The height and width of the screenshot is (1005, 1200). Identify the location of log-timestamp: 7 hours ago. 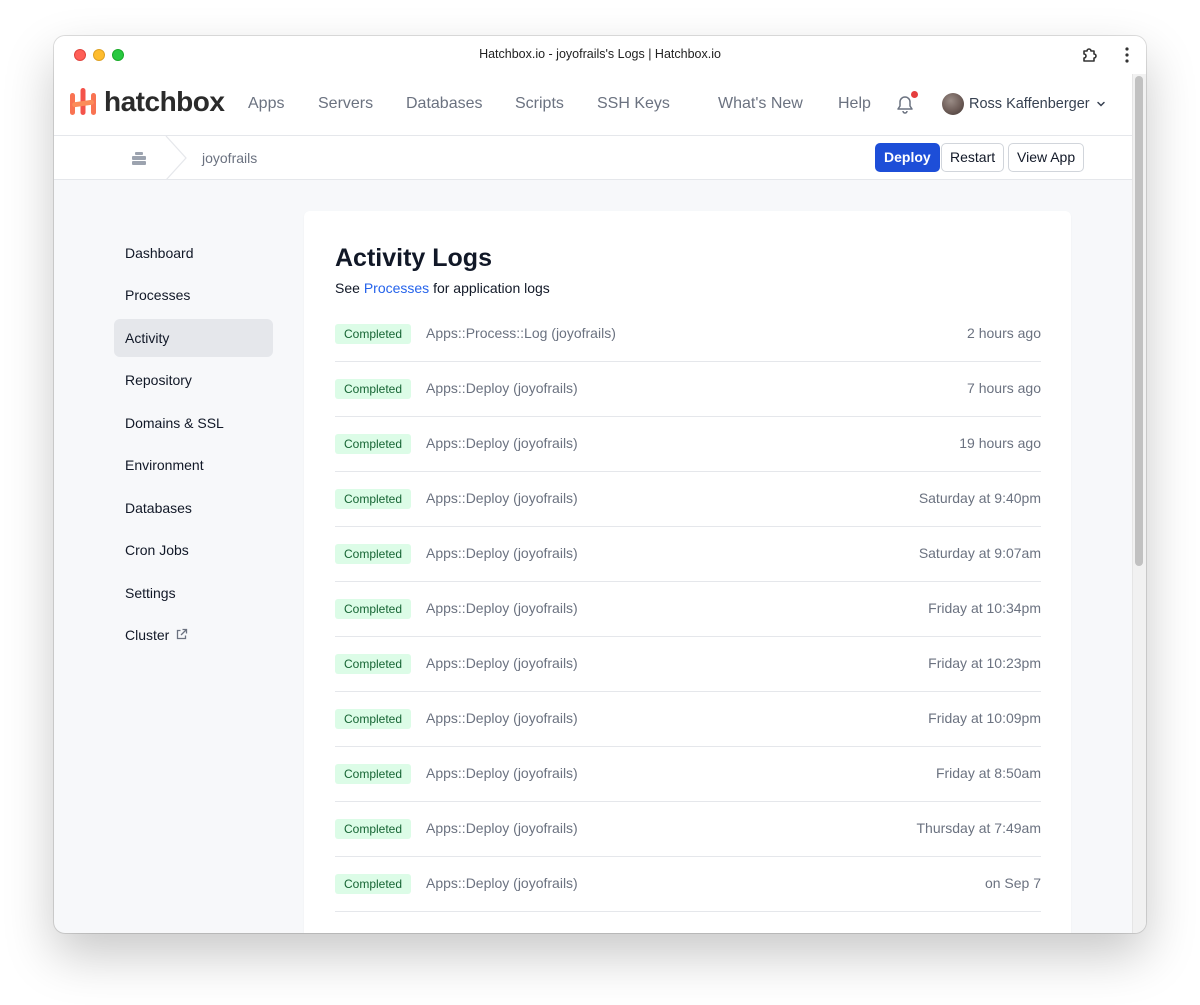
(1004, 388).